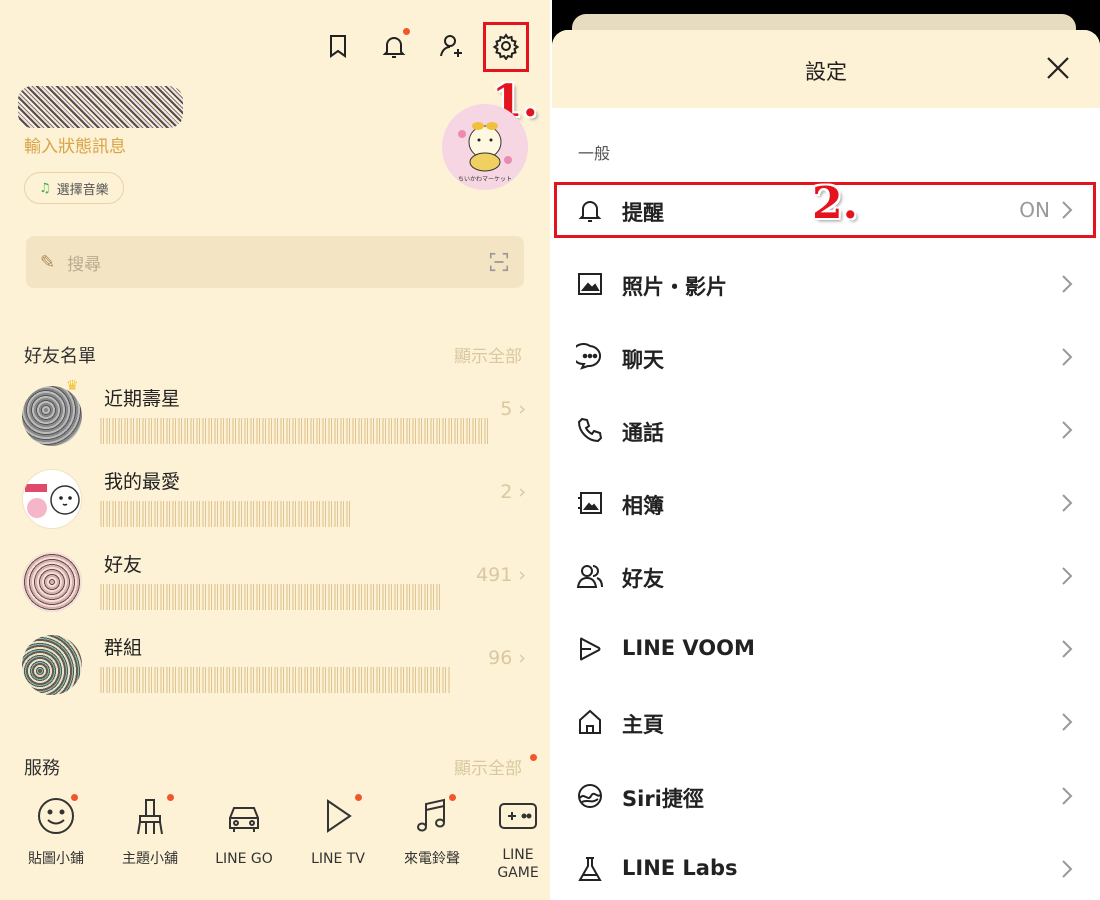 This screenshot has height=900, width=1100. What do you see at coordinates (72, 386) in the screenshot?
I see `crown-badge: ♛` at bounding box center [72, 386].